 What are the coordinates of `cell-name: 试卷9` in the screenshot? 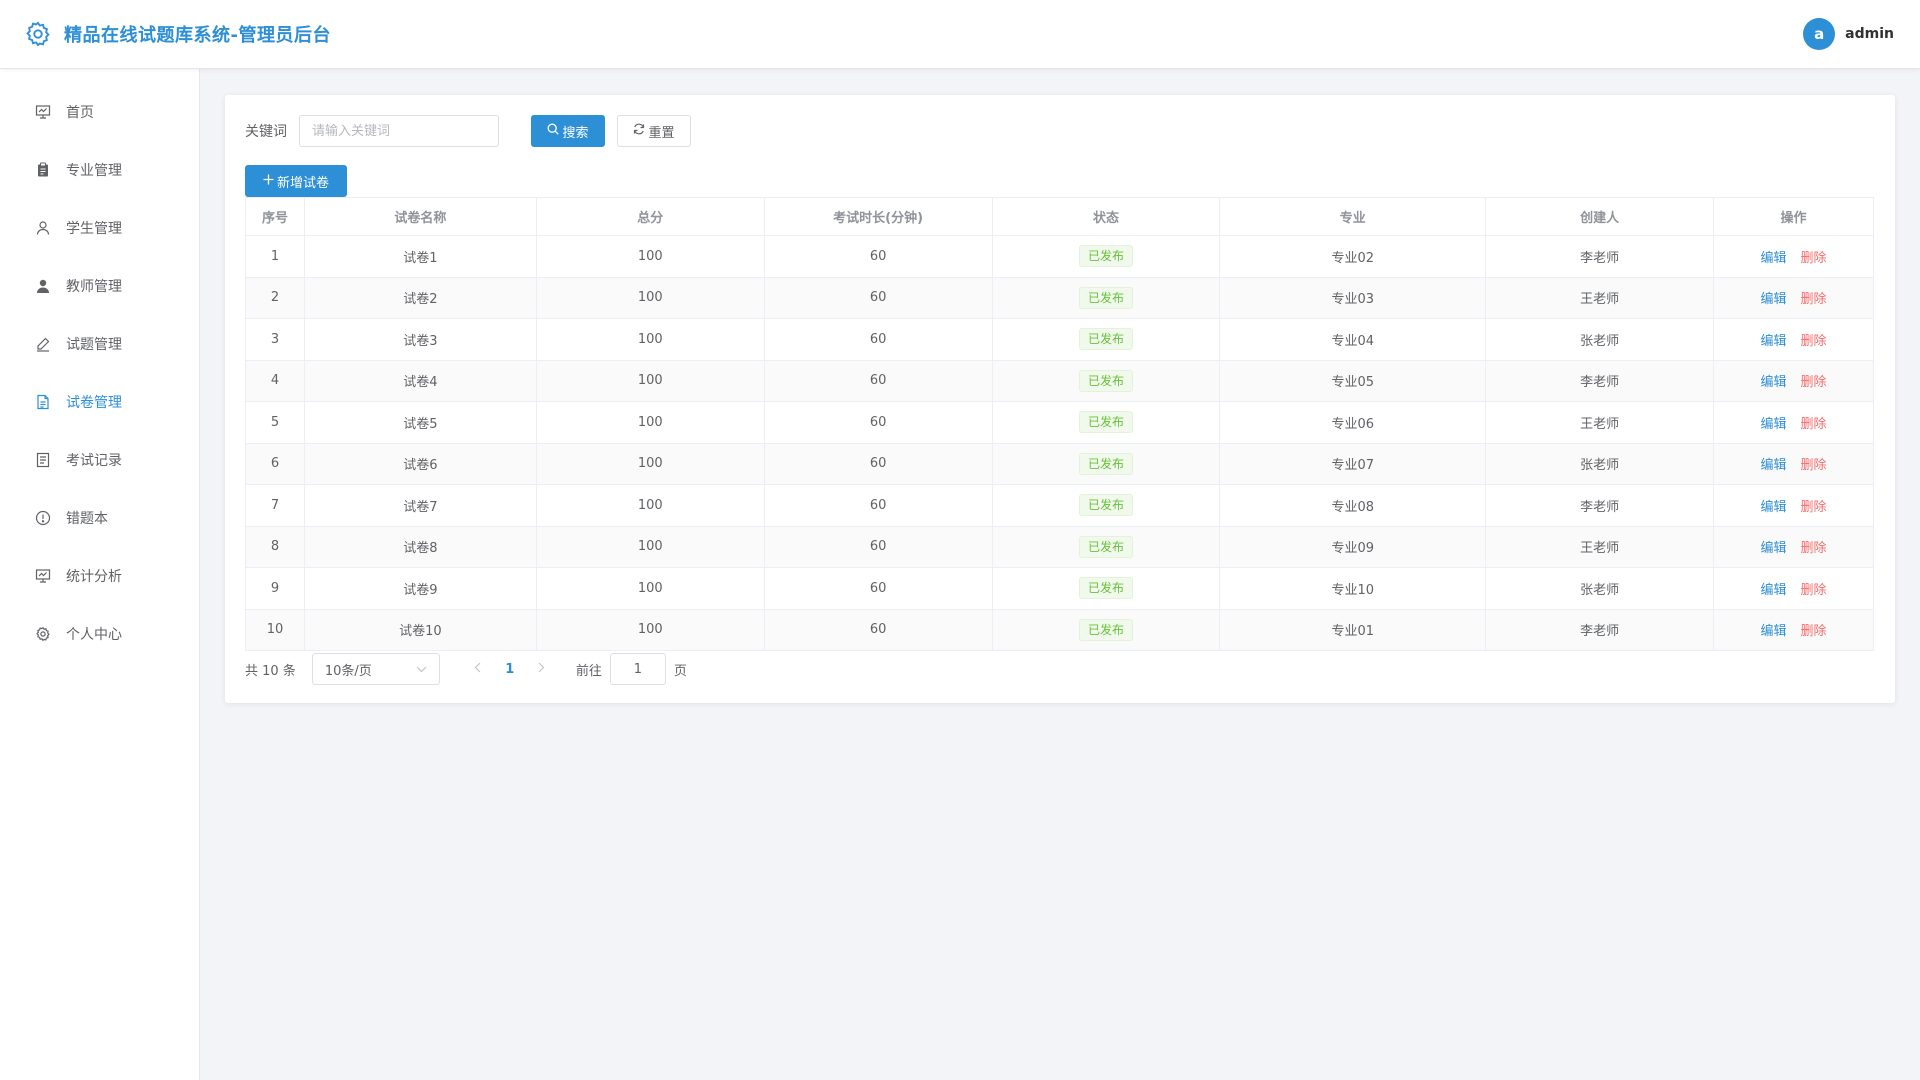 It's located at (420, 588).